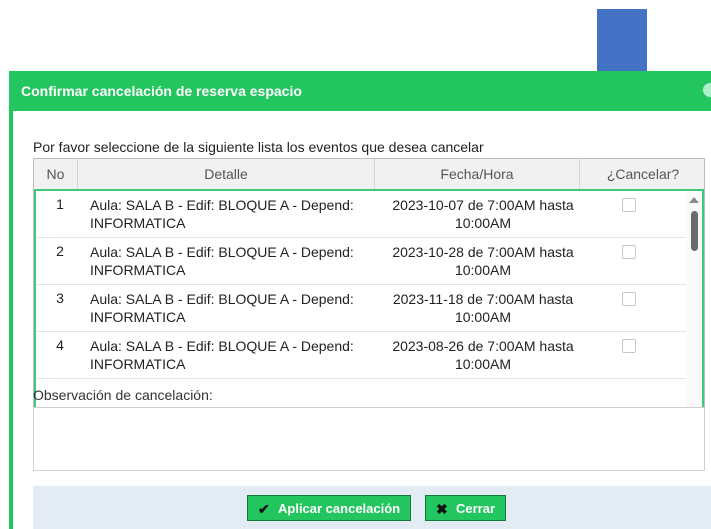 Image resolution: width=711 pixels, height=529 pixels. Describe the element at coordinates (483, 261) in the screenshot. I see `row-fecha: 2023-10-28 de 7:00AM hasta 10:00AM` at that location.